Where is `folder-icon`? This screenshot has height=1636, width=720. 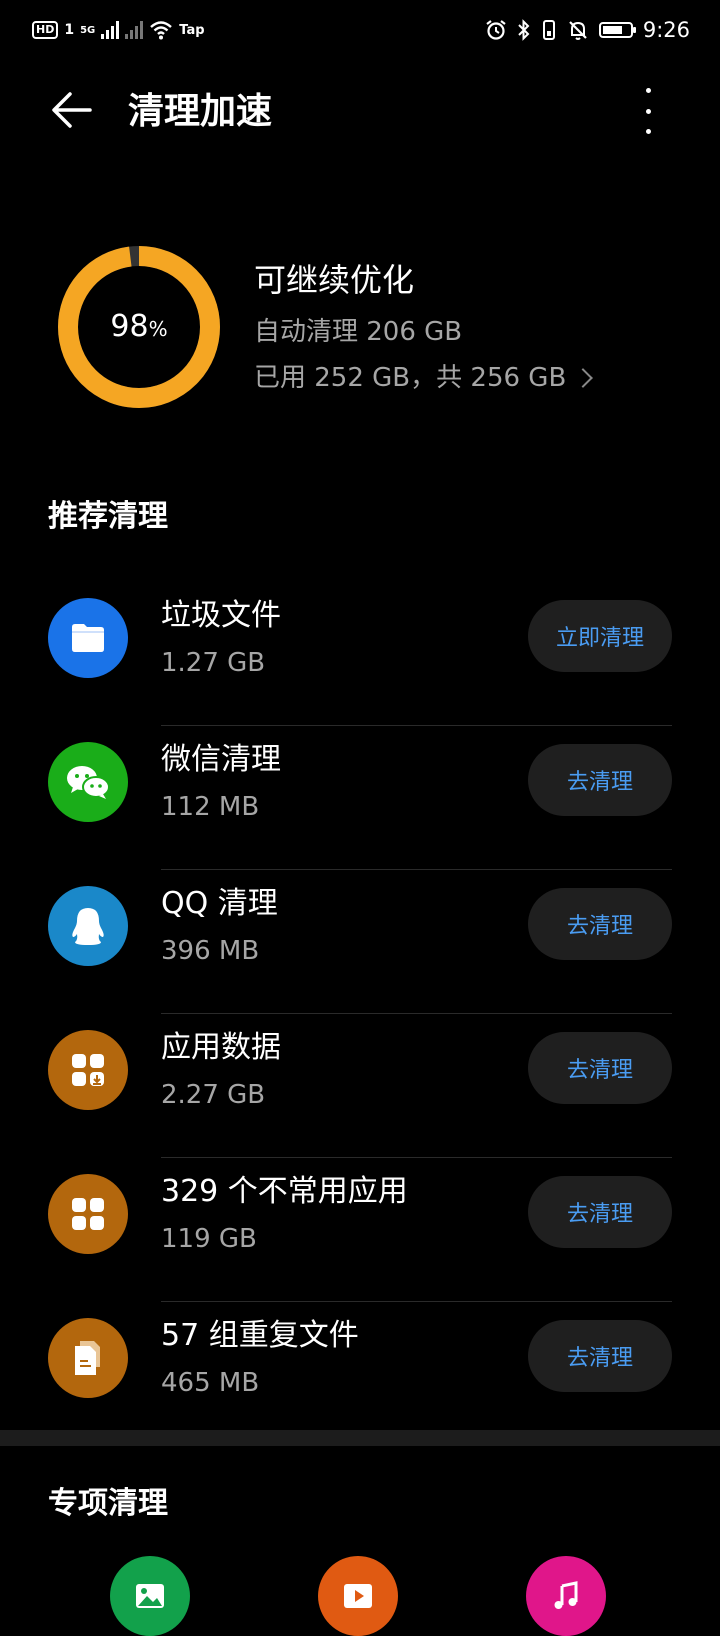
folder-icon is located at coordinates (88, 638).